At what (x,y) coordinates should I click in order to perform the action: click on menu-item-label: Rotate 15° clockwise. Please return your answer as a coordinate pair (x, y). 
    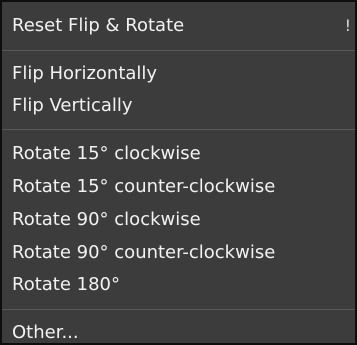
    Looking at the image, I should click on (106, 153).